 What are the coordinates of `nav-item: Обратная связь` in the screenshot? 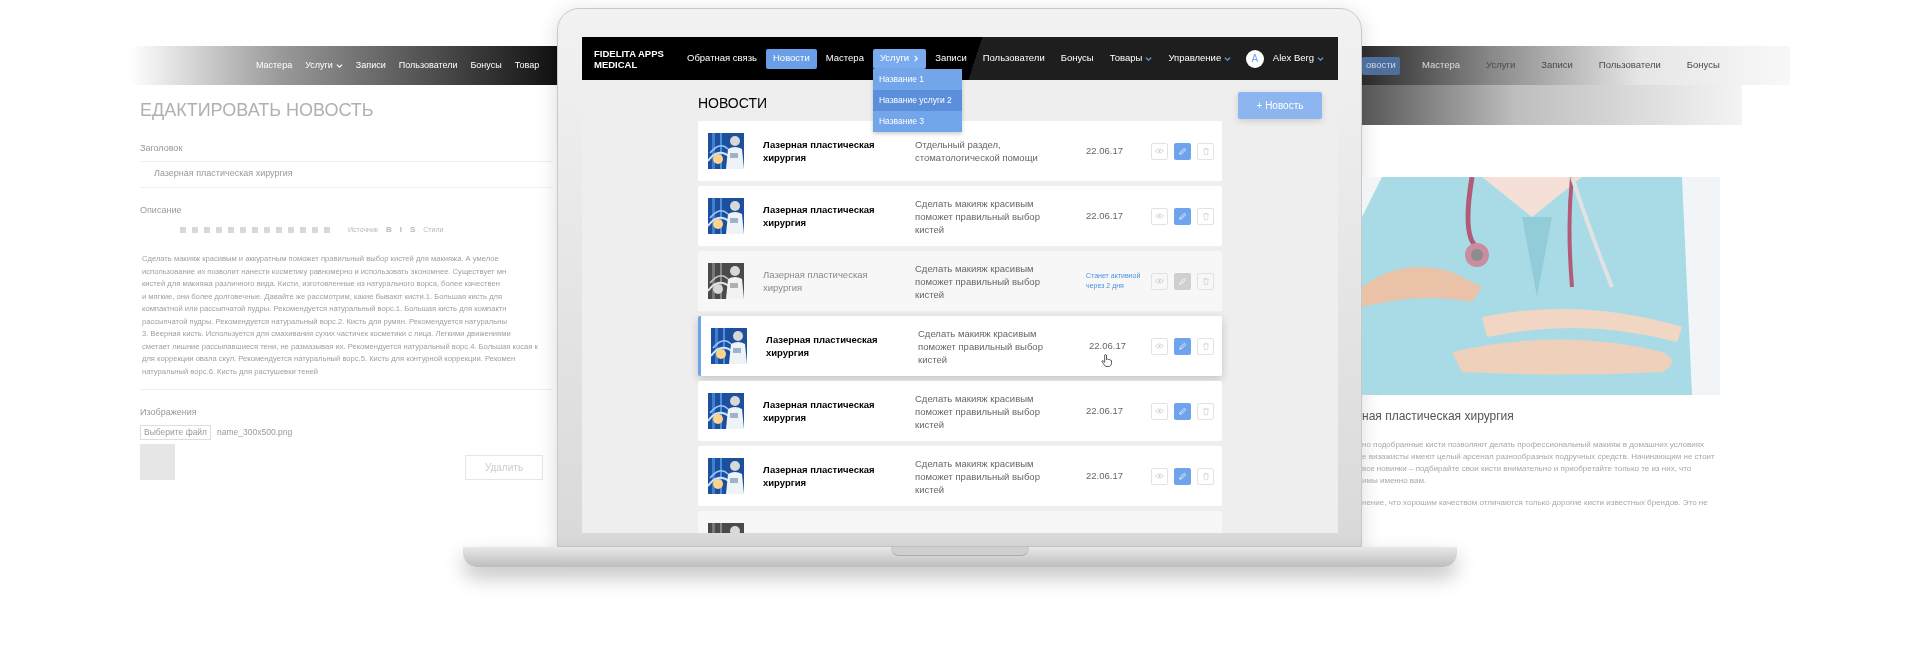 It's located at (722, 58).